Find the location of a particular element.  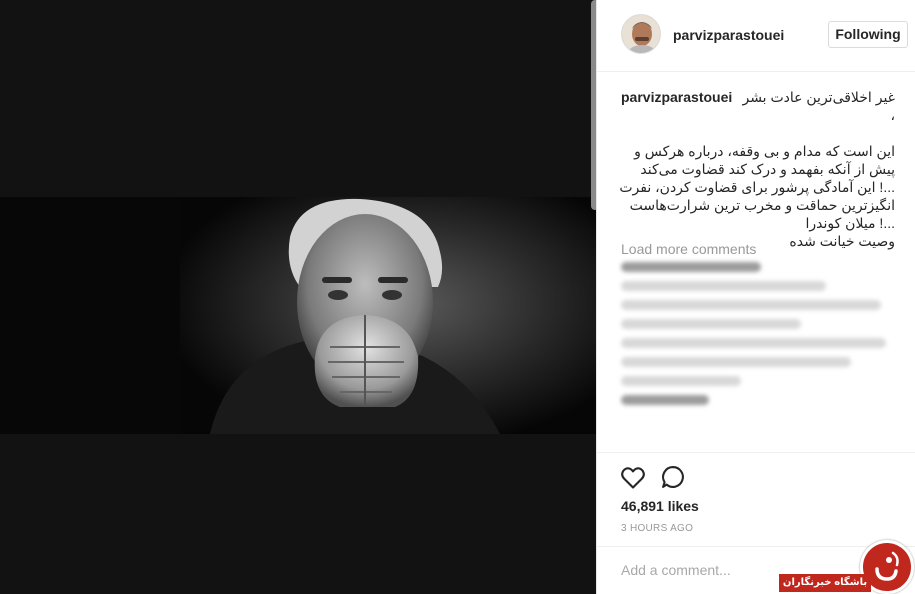

watermark-label: باشگاه خبرنگاران is located at coordinates (825, 583).